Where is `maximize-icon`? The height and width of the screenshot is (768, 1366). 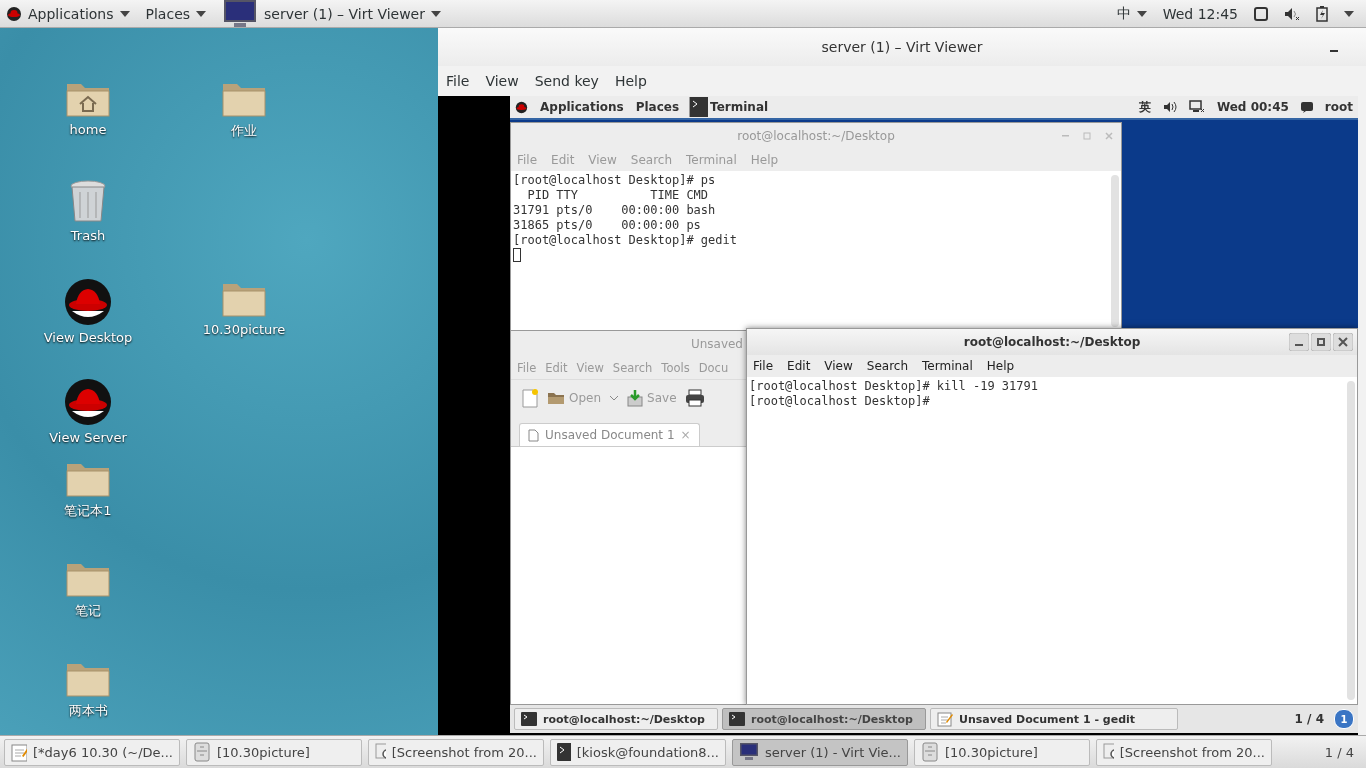
maximize-icon is located at coordinates (1321, 342).